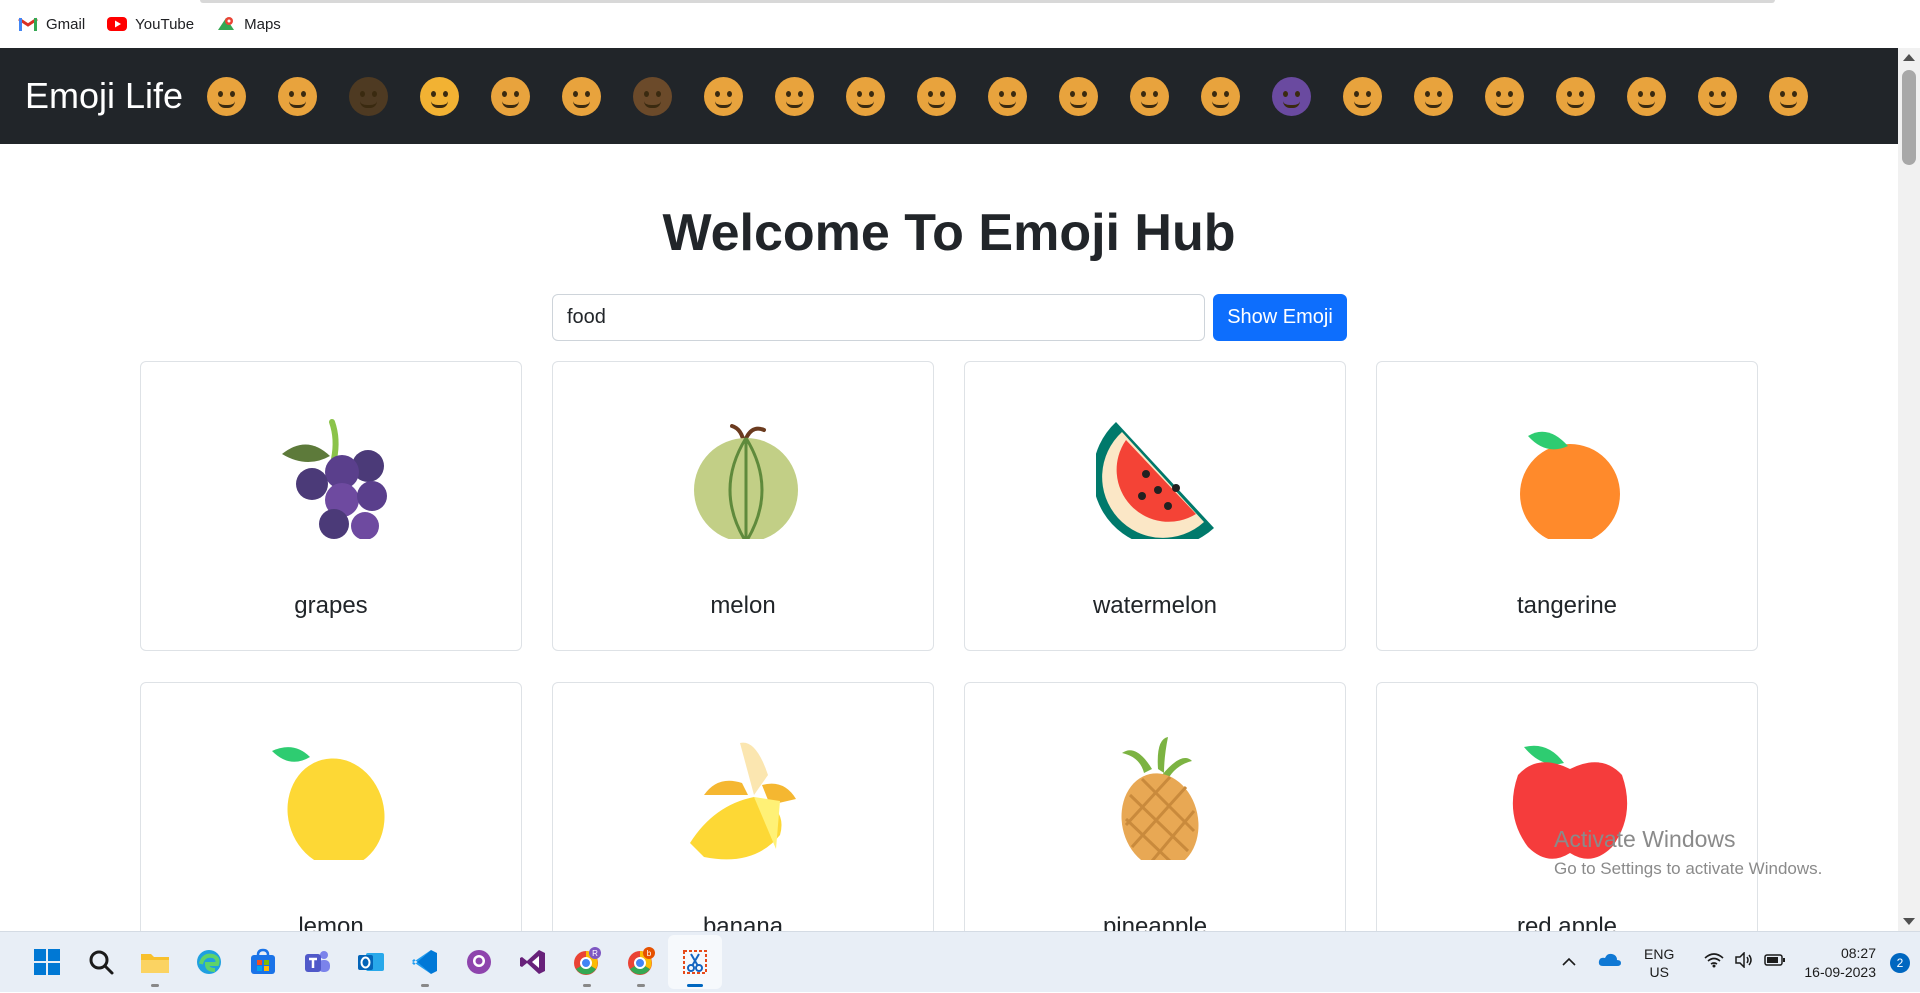 The width and height of the screenshot is (1920, 993). What do you see at coordinates (1900, 962) in the screenshot?
I see `notification-badge: 2` at bounding box center [1900, 962].